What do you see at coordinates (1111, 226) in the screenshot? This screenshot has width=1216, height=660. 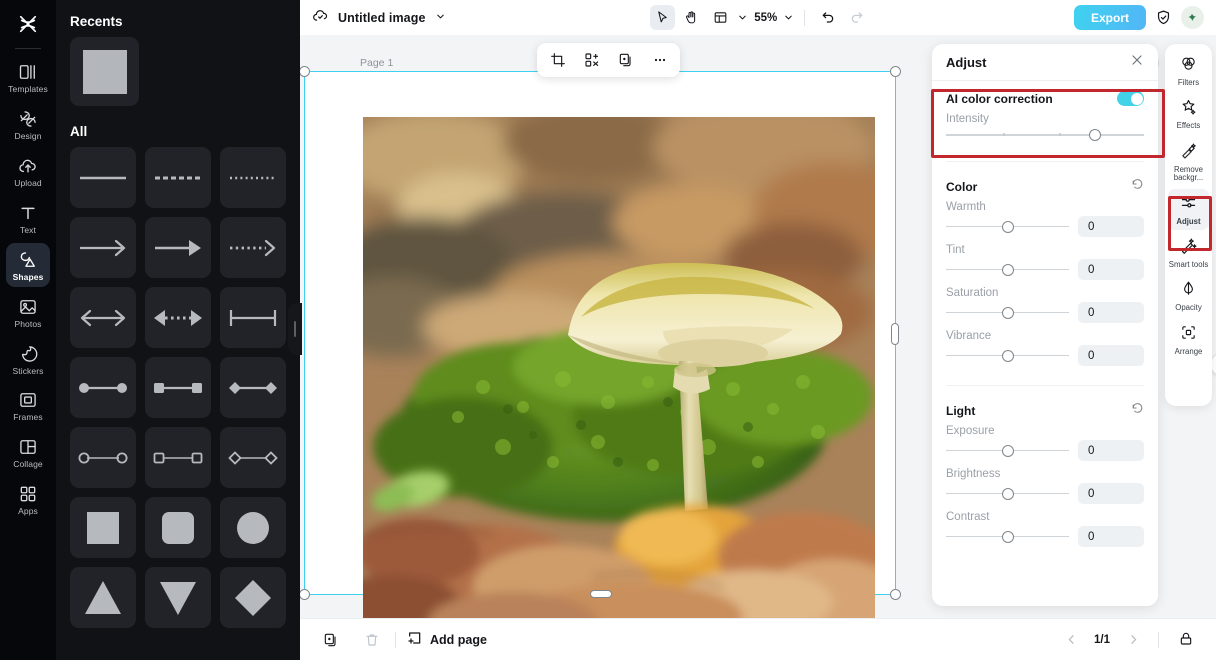 I see `warmth-value: 0` at bounding box center [1111, 226].